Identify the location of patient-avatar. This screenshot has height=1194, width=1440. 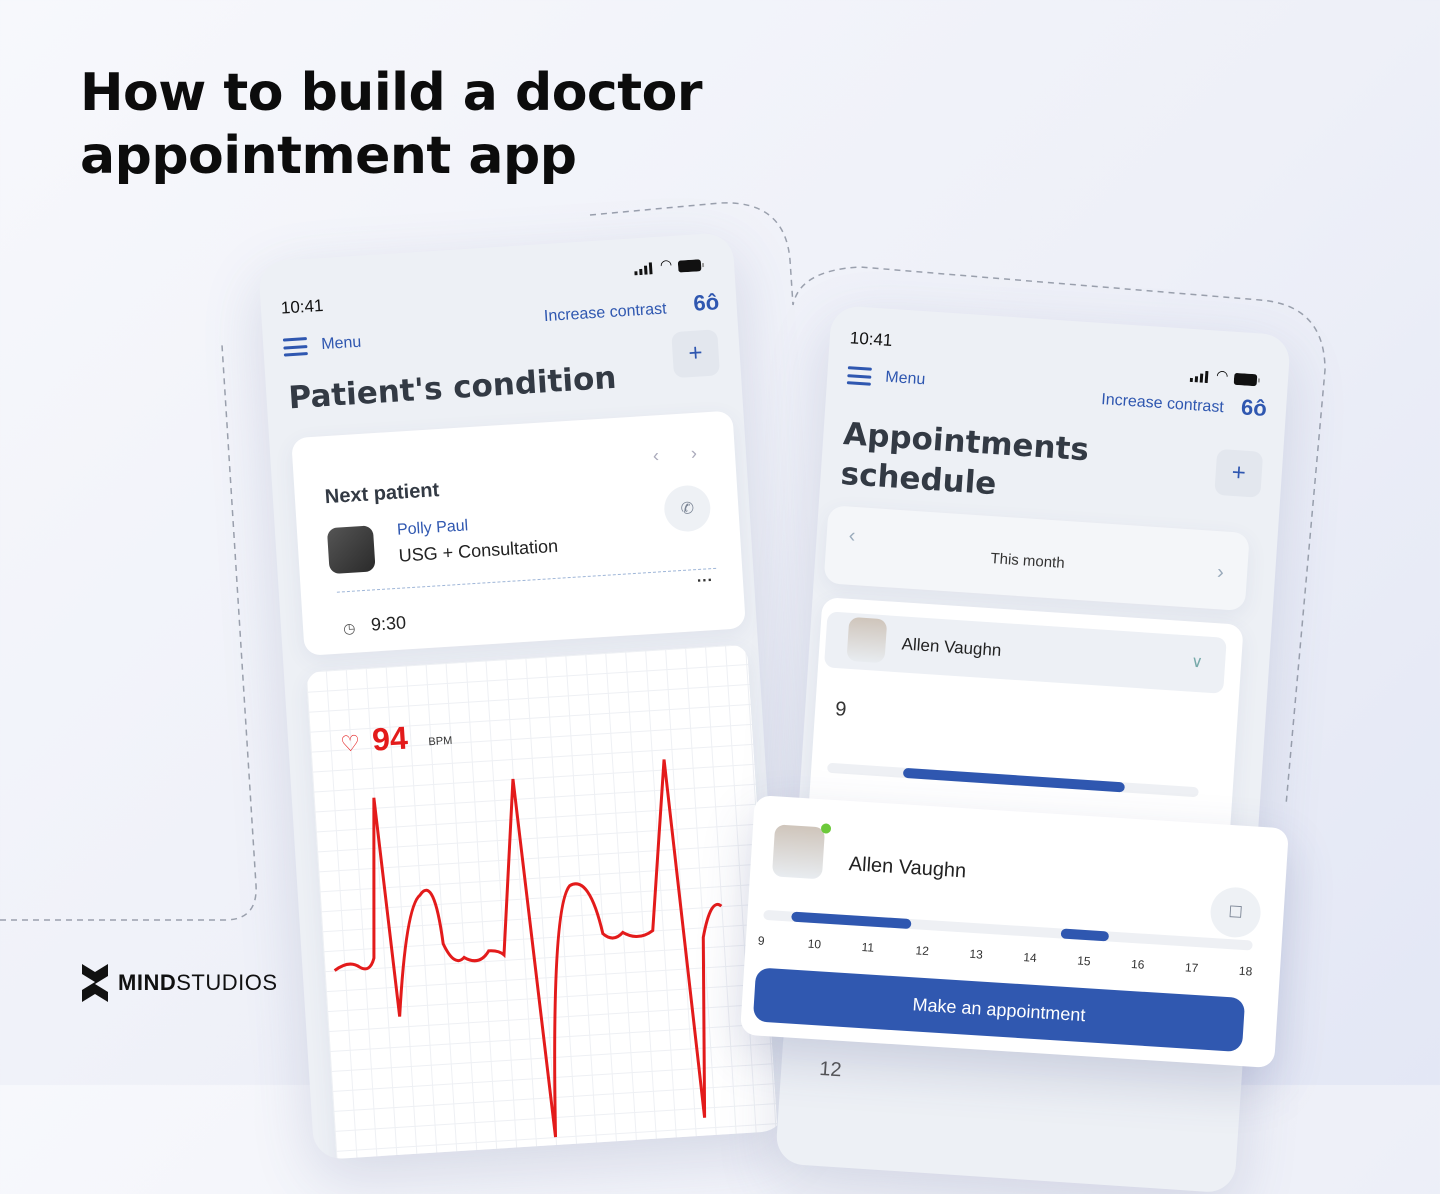
(351, 550).